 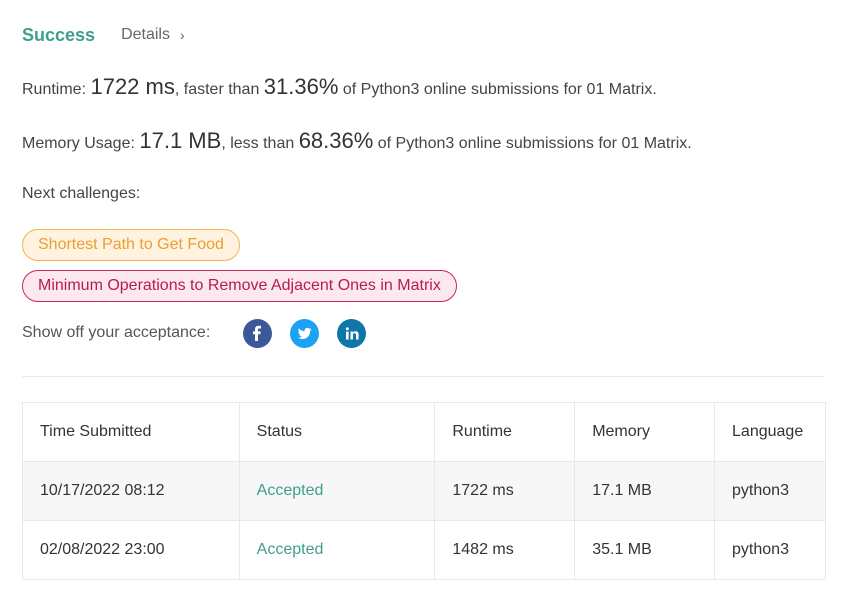 What do you see at coordinates (182, 35) in the screenshot?
I see `chevron-right-icon: ›` at bounding box center [182, 35].